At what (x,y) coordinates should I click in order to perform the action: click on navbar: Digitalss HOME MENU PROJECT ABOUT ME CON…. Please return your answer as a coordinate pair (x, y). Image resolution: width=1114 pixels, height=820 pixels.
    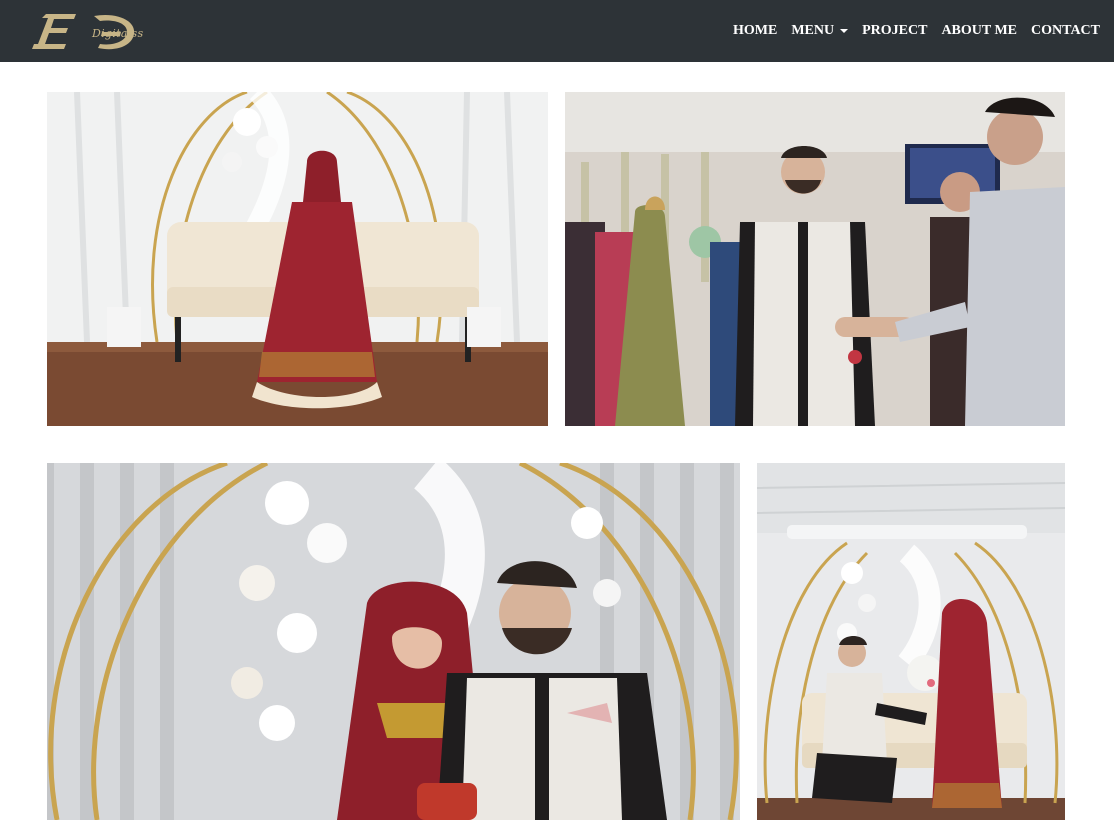
    Looking at the image, I should click on (557, 31).